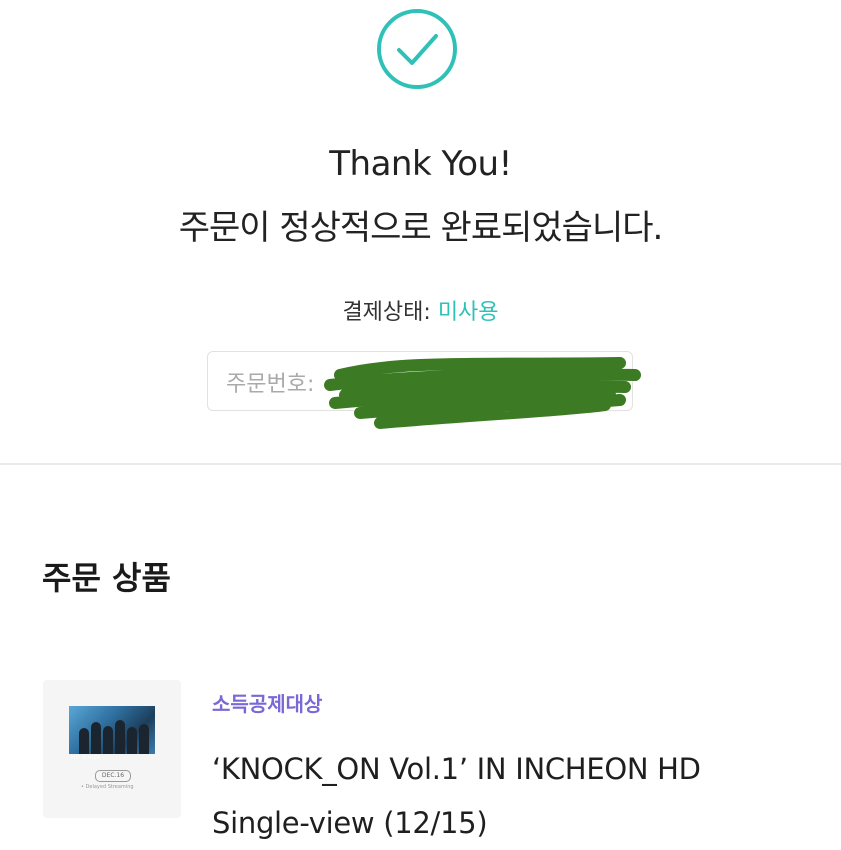 This screenshot has height=850, width=841. What do you see at coordinates (106, 578) in the screenshot?
I see `ordered-items-title: 주문 상품` at bounding box center [106, 578].